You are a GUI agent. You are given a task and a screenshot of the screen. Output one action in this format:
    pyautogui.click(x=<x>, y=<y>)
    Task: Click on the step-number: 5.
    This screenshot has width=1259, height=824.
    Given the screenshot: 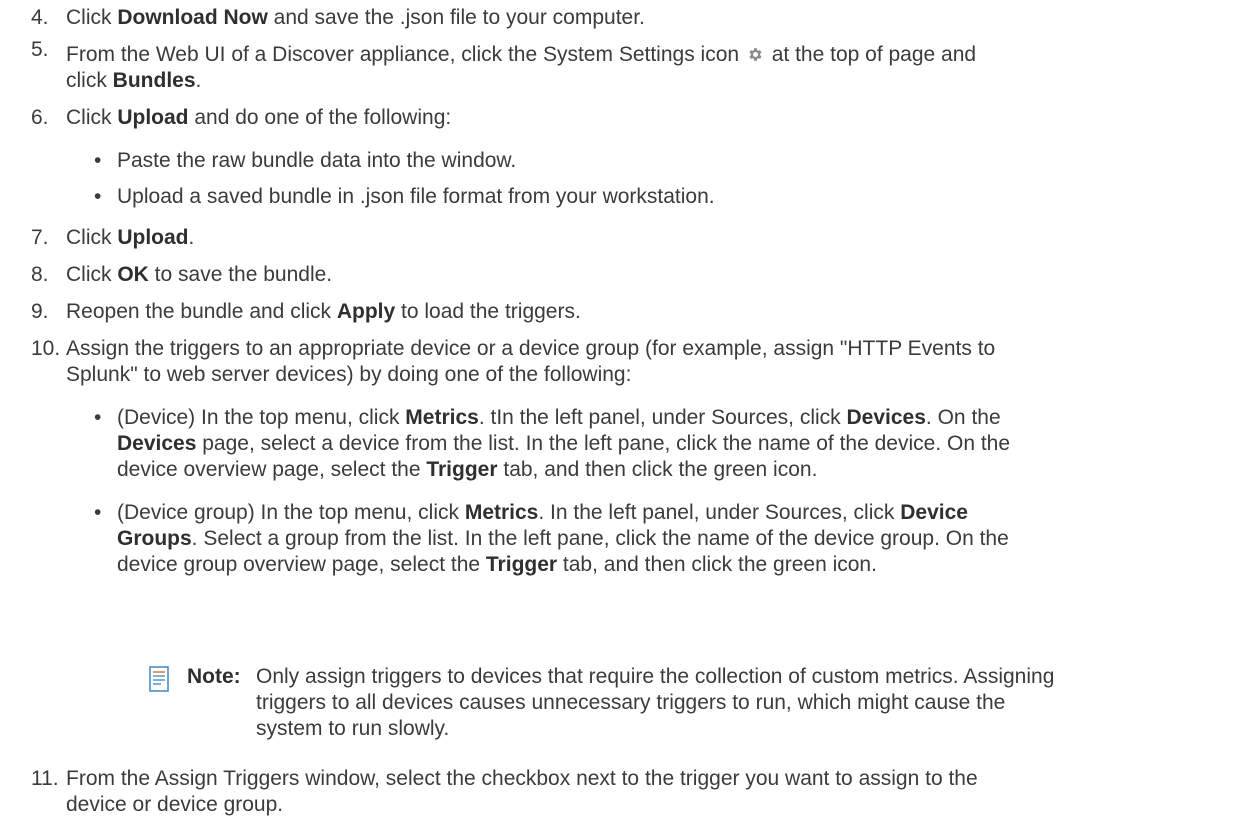 What is the action you would take?
    pyautogui.click(x=40, y=49)
    